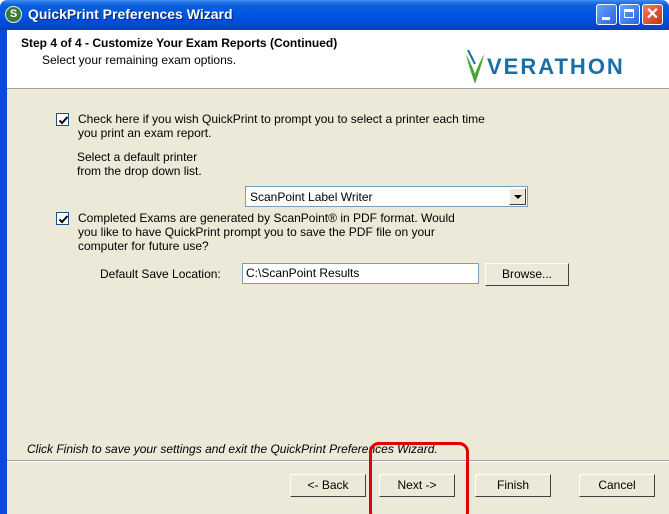 The image size is (669, 514). I want to click on verathon-mark-icon, so click(475, 67).